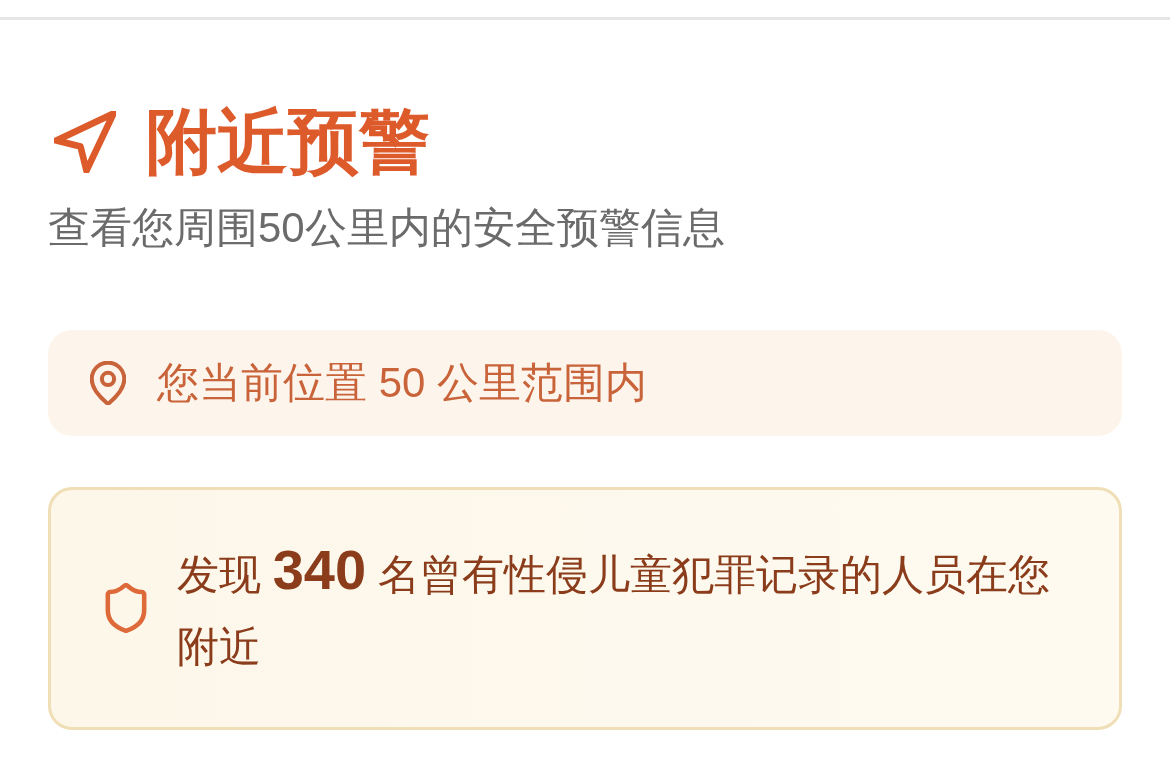  I want to click on shield-icon, so click(126, 608).